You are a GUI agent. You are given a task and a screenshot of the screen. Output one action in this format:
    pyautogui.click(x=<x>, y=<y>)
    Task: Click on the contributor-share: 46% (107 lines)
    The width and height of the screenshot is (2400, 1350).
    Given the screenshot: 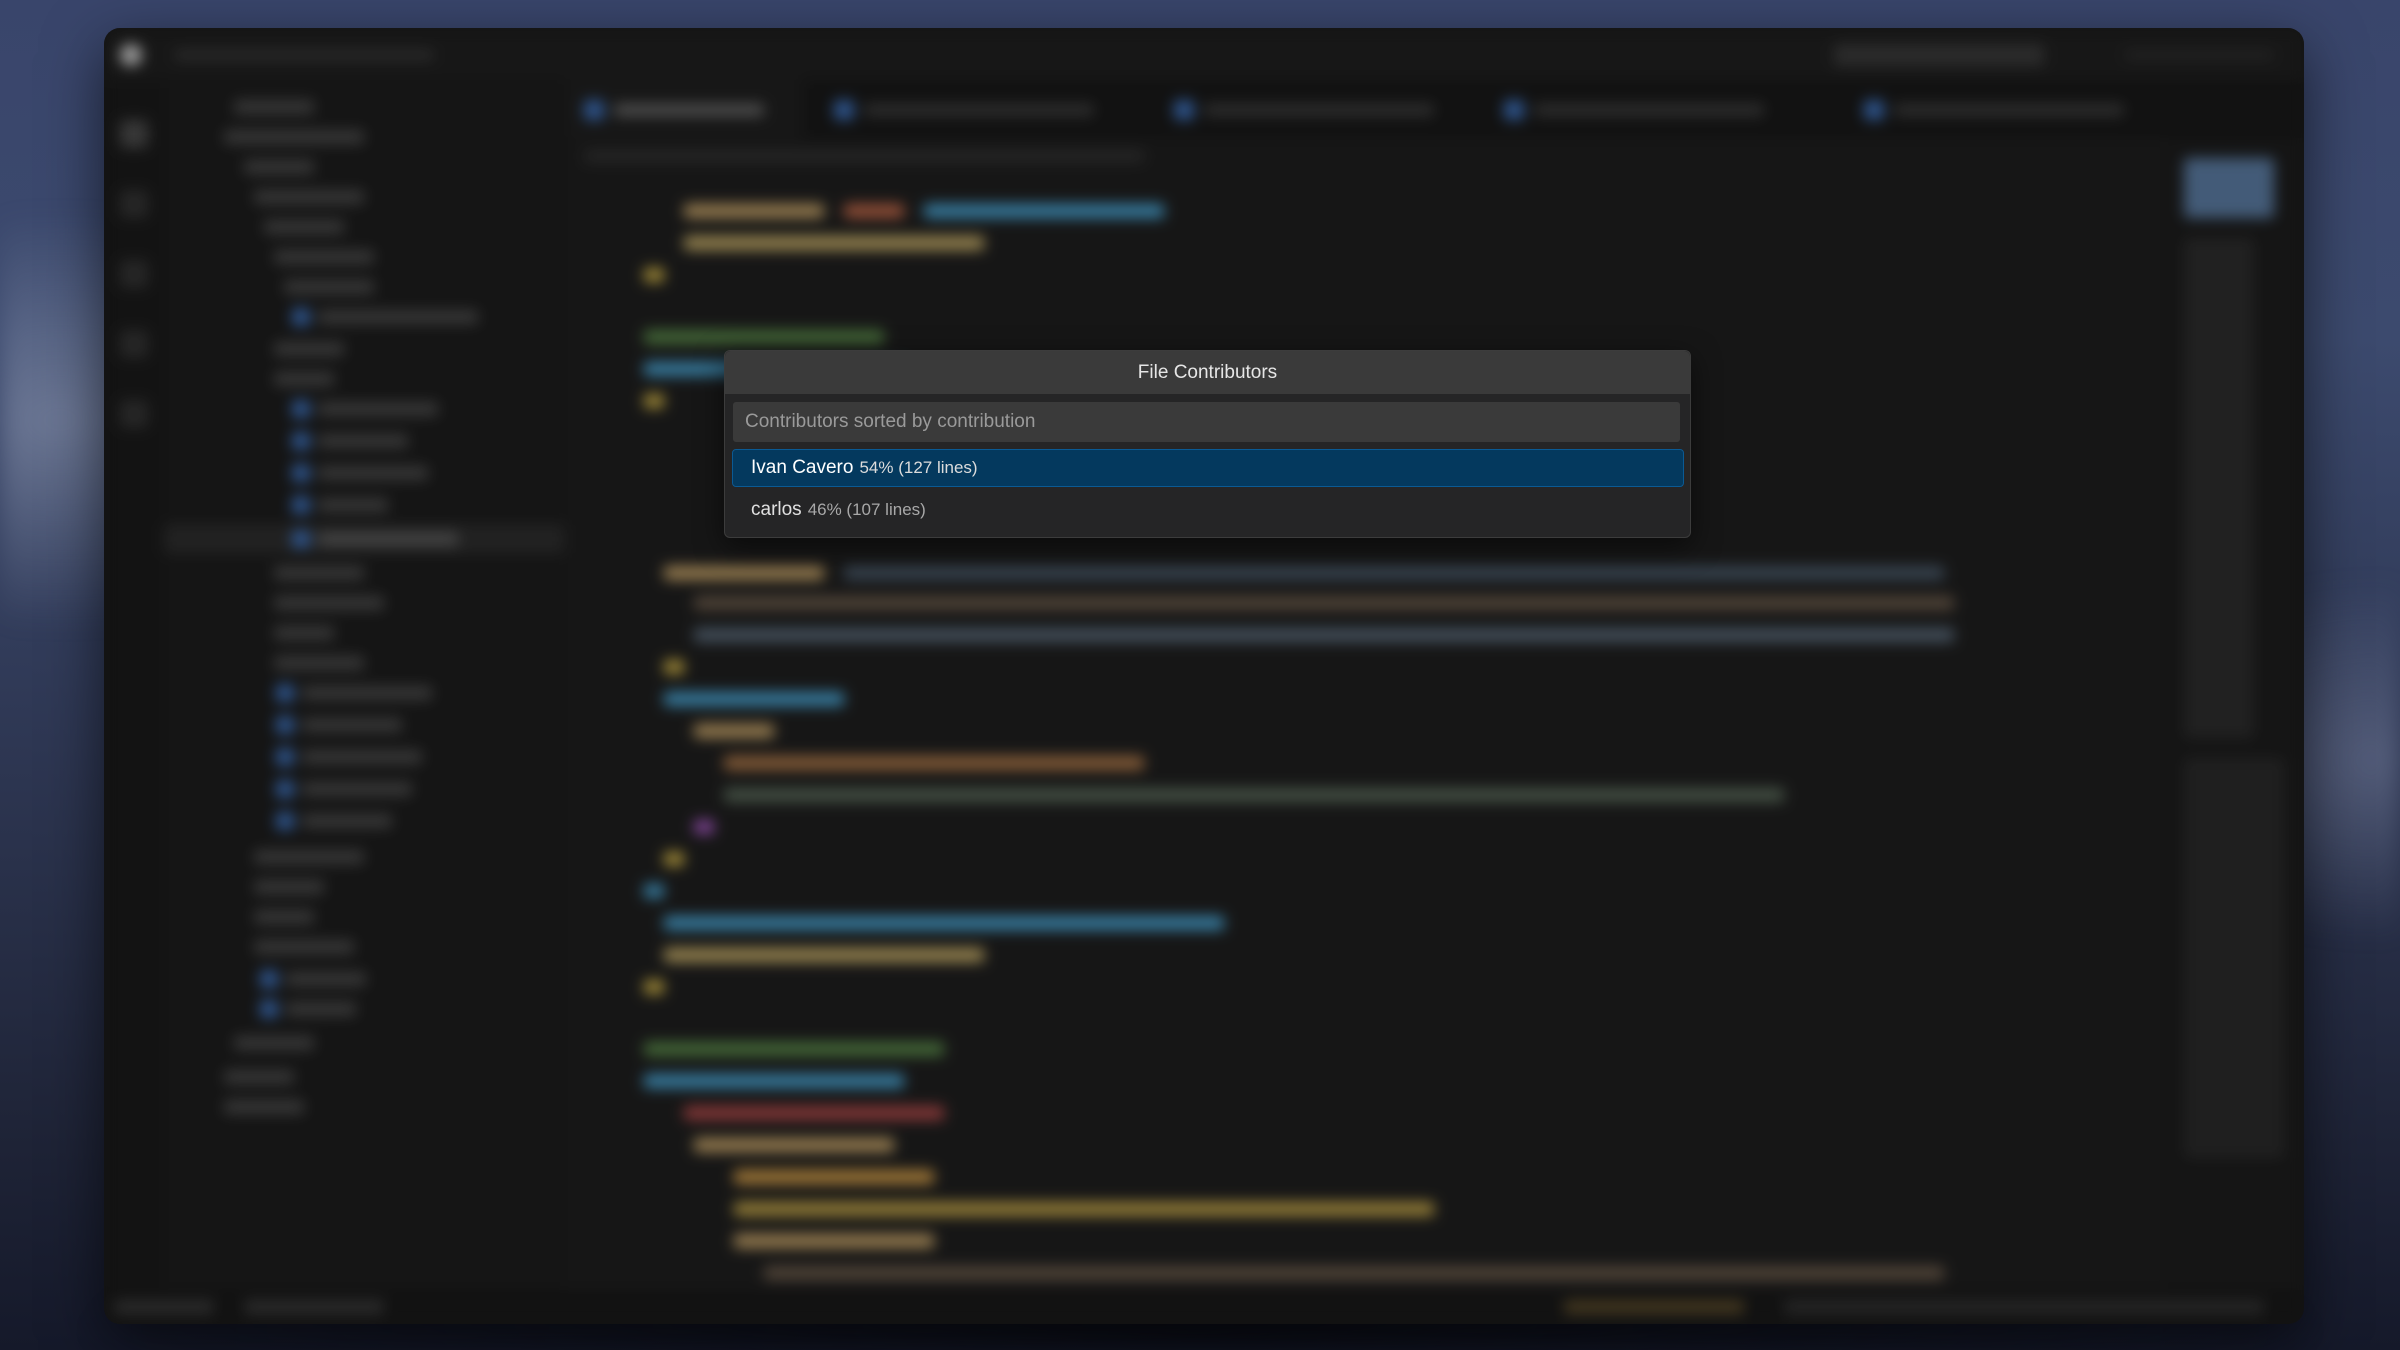 What is the action you would take?
    pyautogui.click(x=866, y=509)
    